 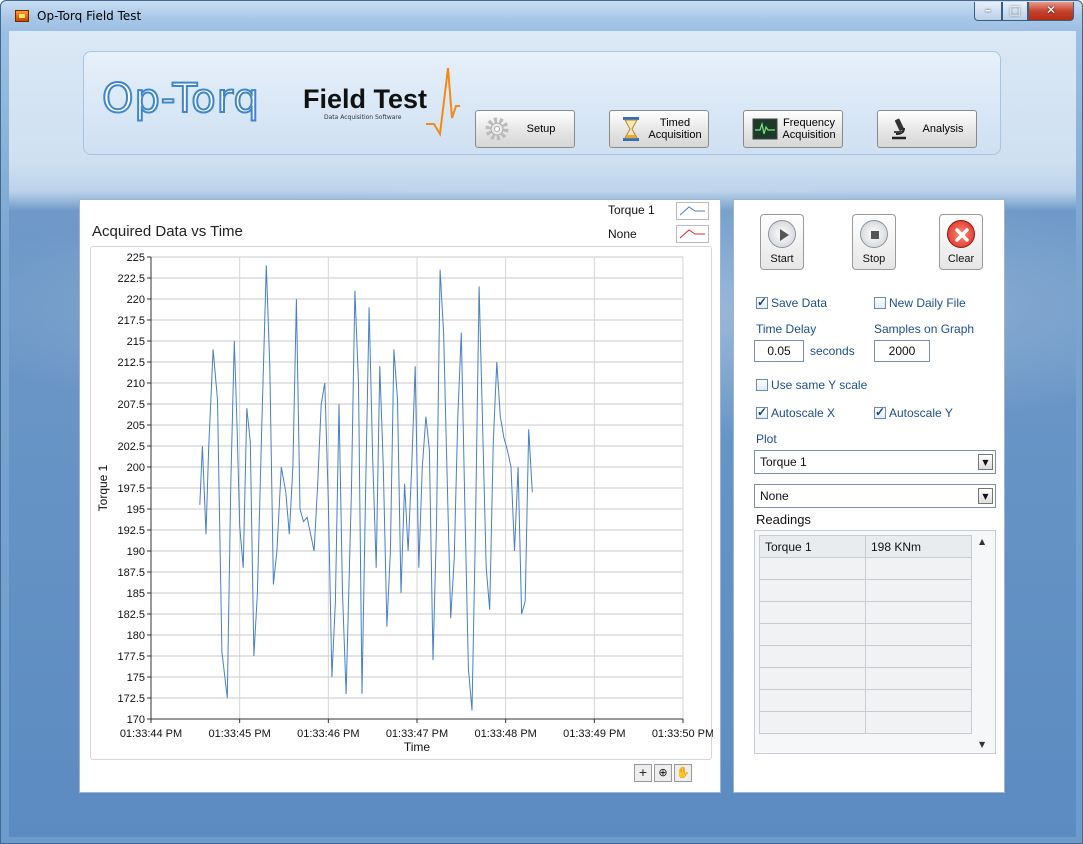 I want to click on scroll-down-icon: ▼, so click(x=982, y=744).